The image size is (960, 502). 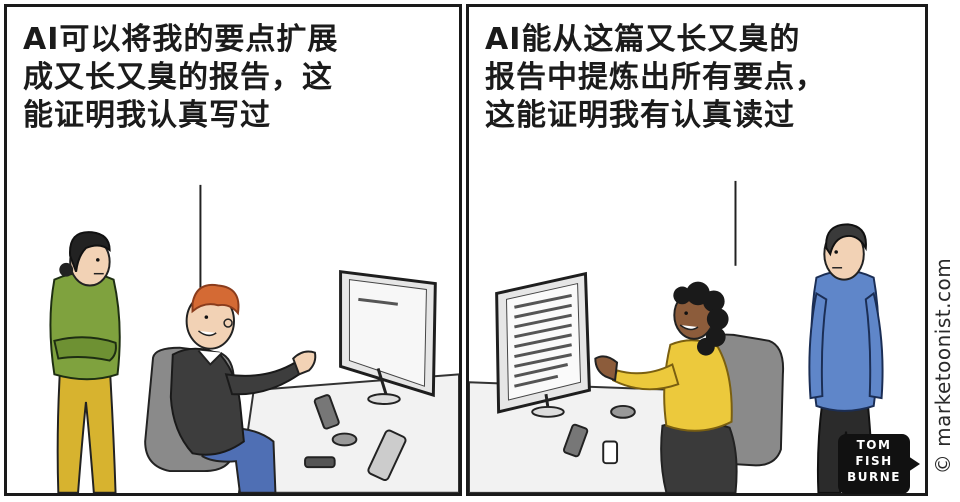 I want to click on signature-line: TOM, so click(x=874, y=445).